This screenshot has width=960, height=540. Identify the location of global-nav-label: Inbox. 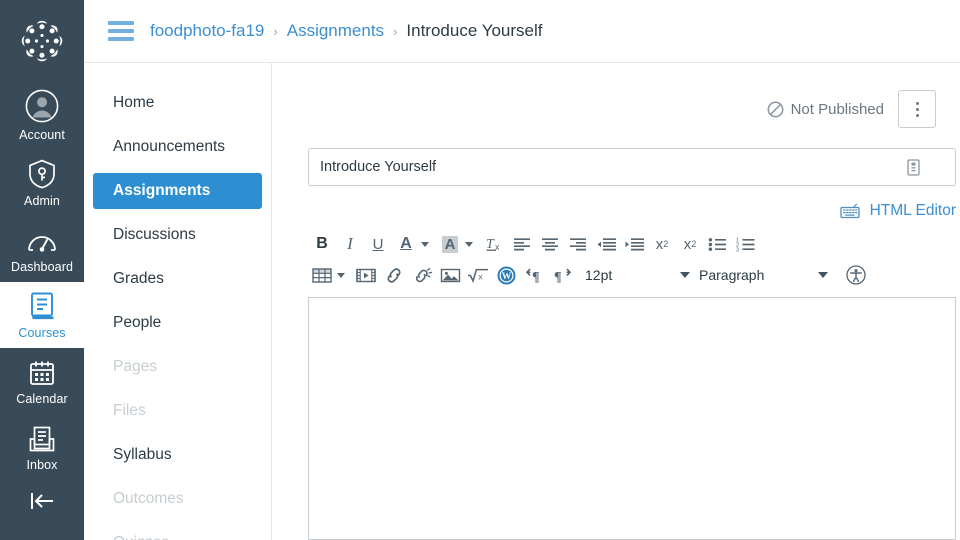
(42, 465).